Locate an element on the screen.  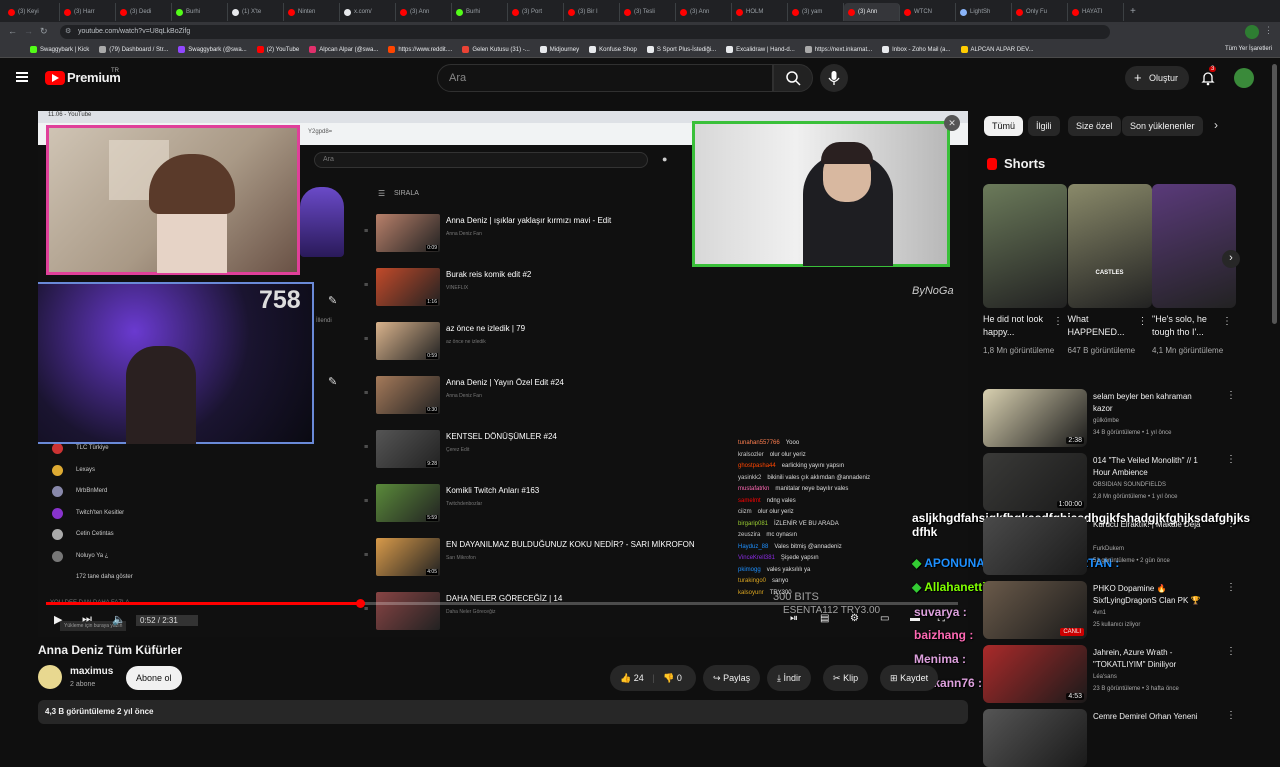
share-button: ↪ Paylaş is located at coordinates (732, 678).